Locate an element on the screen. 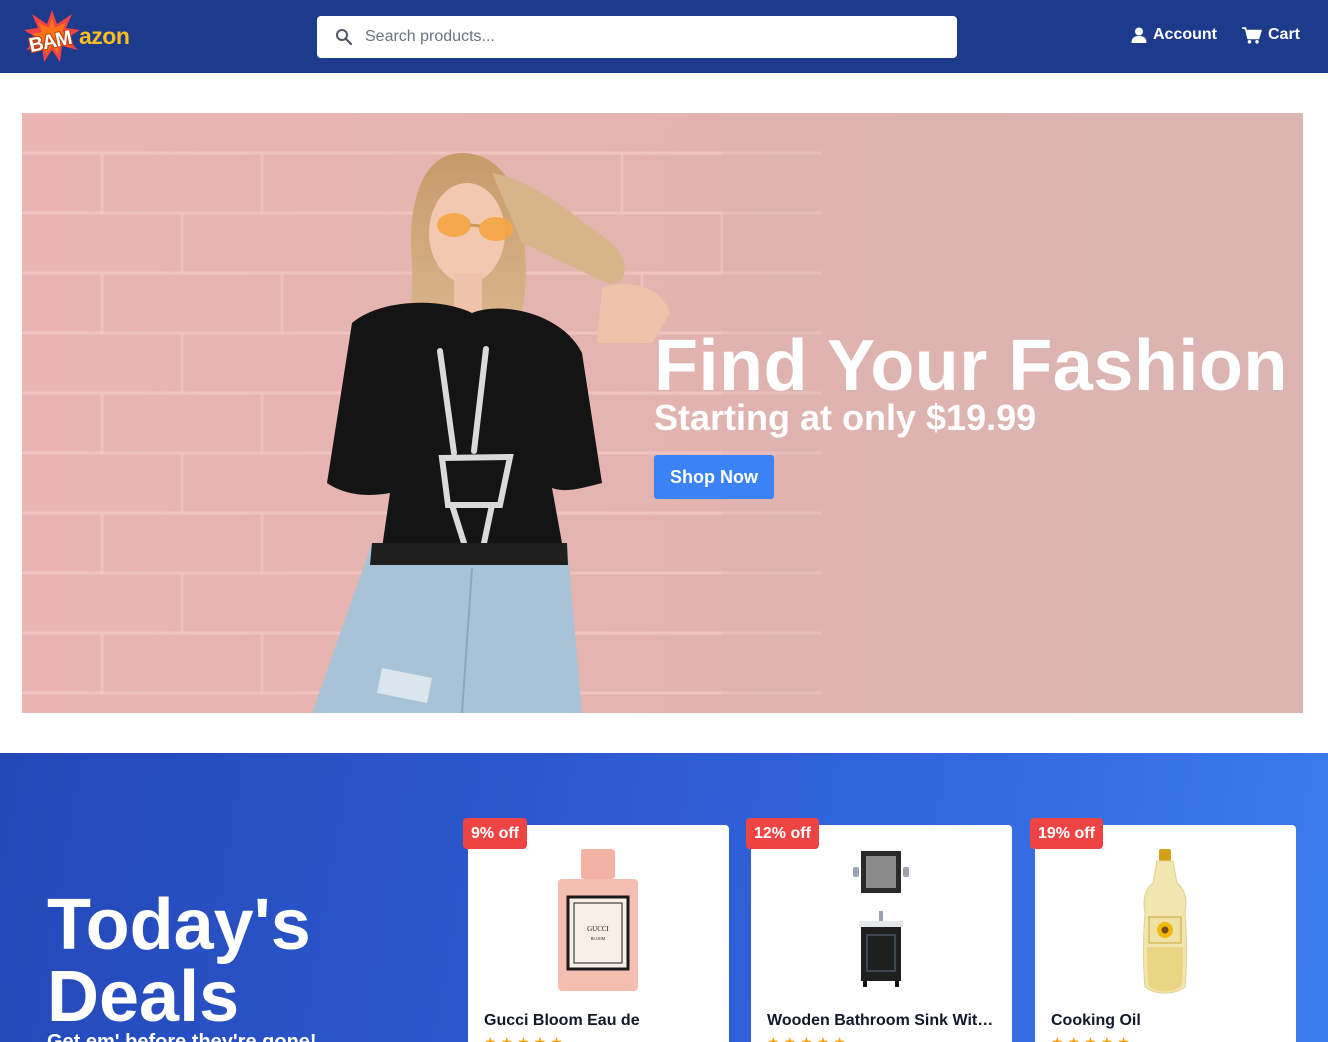  discount-badge: 9% off is located at coordinates (495, 833).